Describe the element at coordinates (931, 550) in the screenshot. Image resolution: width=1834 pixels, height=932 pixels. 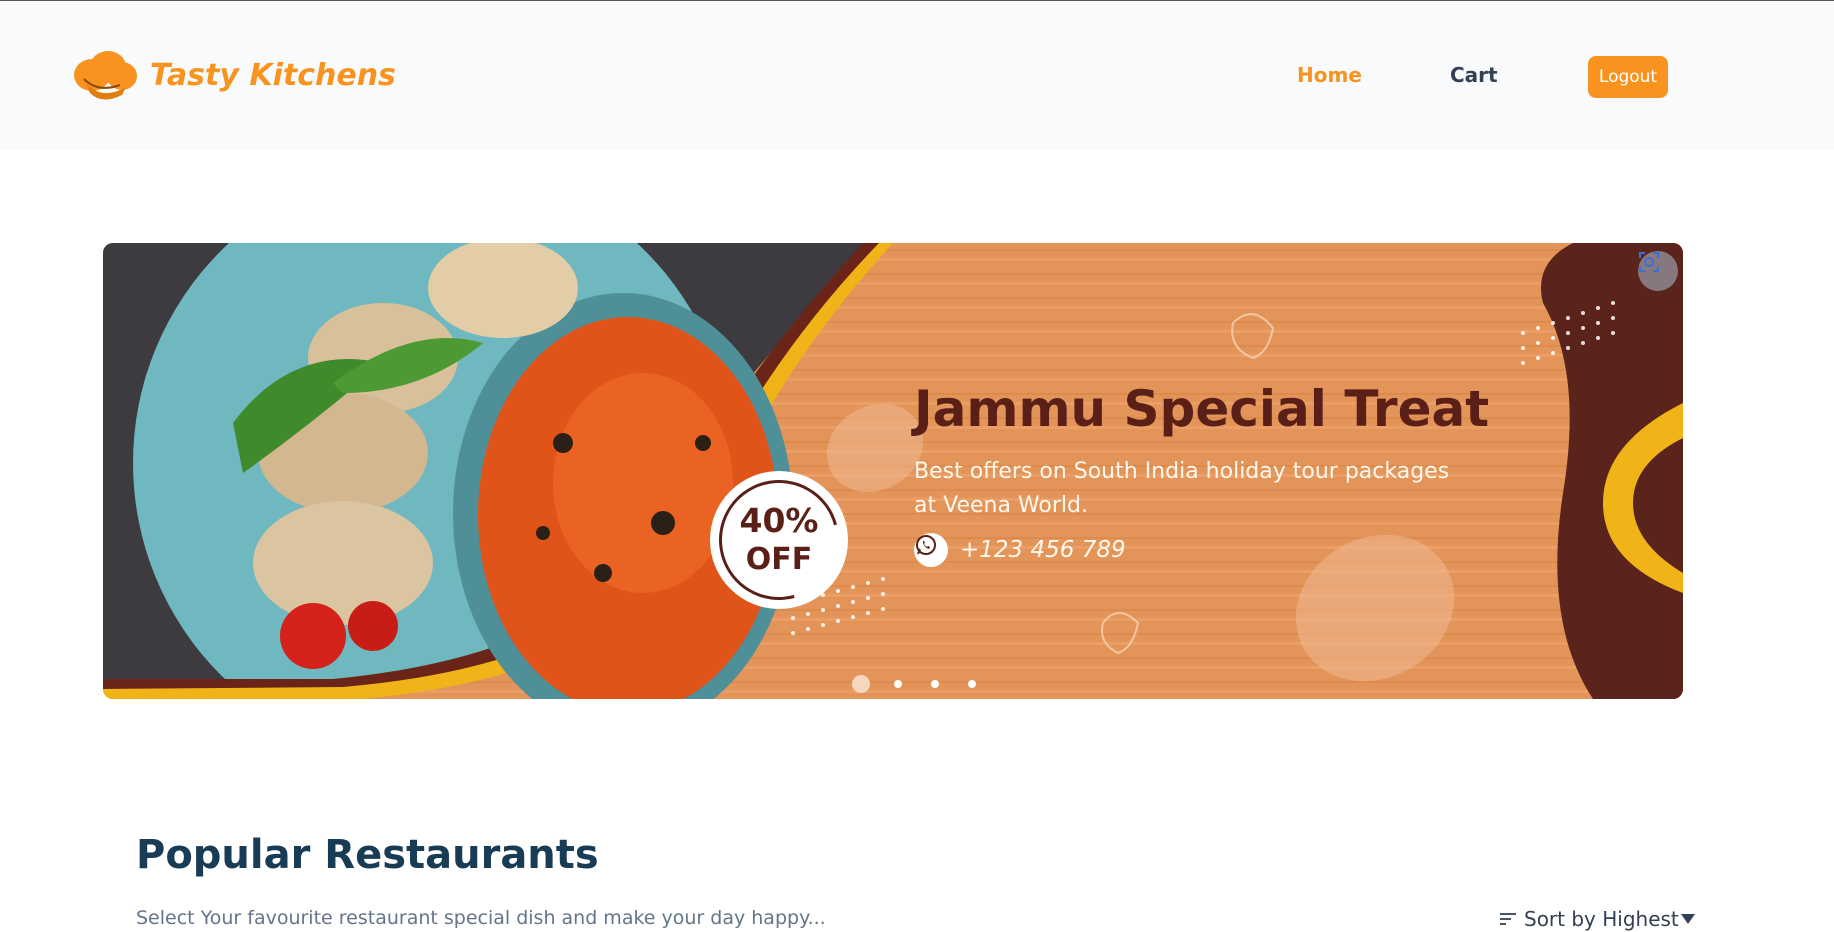
I see `whatsapp-icon` at that location.